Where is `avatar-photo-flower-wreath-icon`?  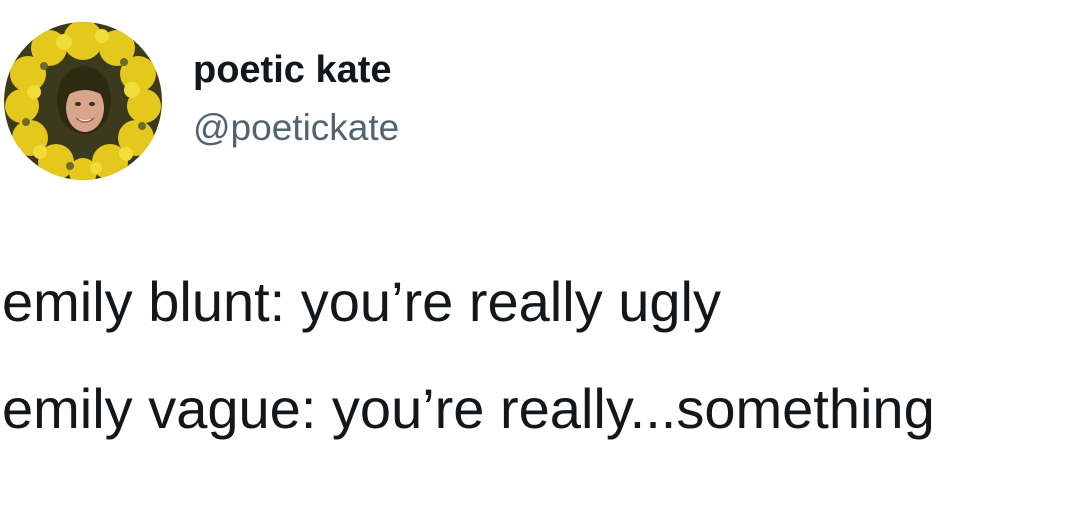
avatar-photo-flower-wreath-icon is located at coordinates (83, 101).